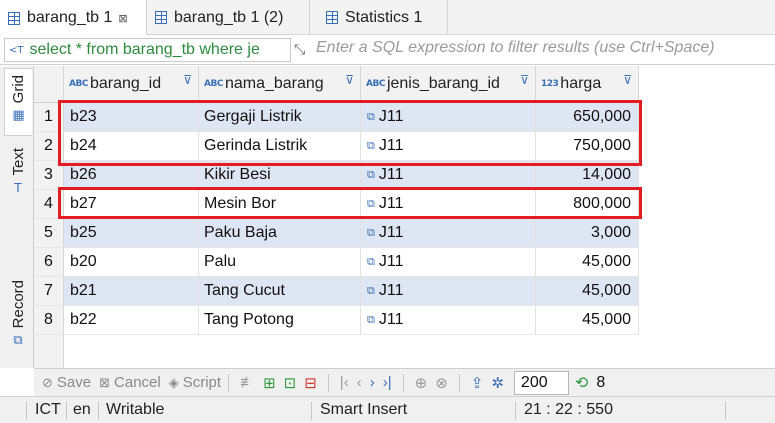 The height and width of the screenshot is (423, 775). I want to click on column-header-jenis-barang-id: ABC jenis_barang_id ⊽, so click(448, 84).